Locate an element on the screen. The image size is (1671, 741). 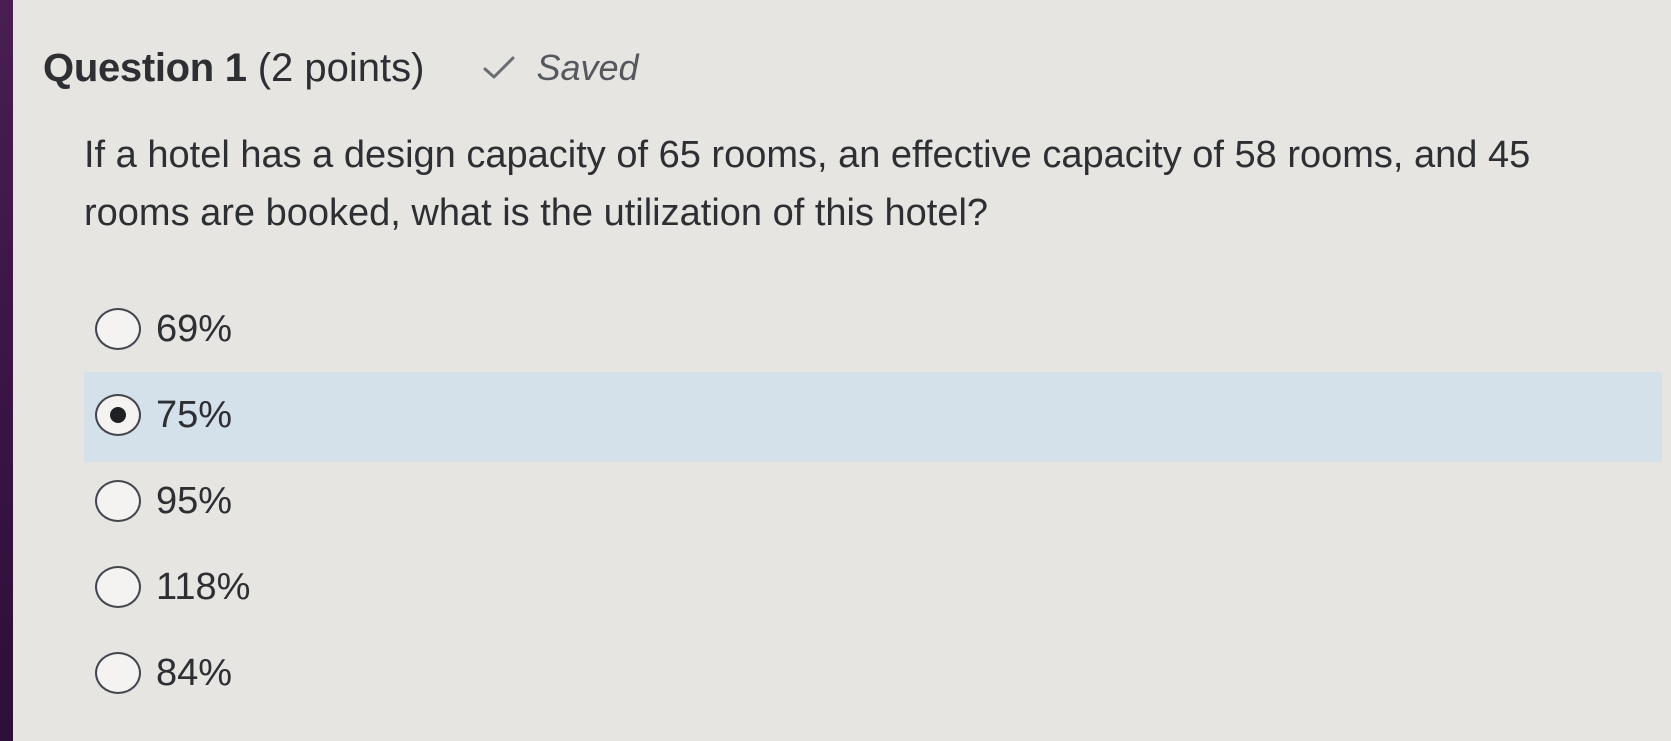
option-label: 118% is located at coordinates (203, 586).